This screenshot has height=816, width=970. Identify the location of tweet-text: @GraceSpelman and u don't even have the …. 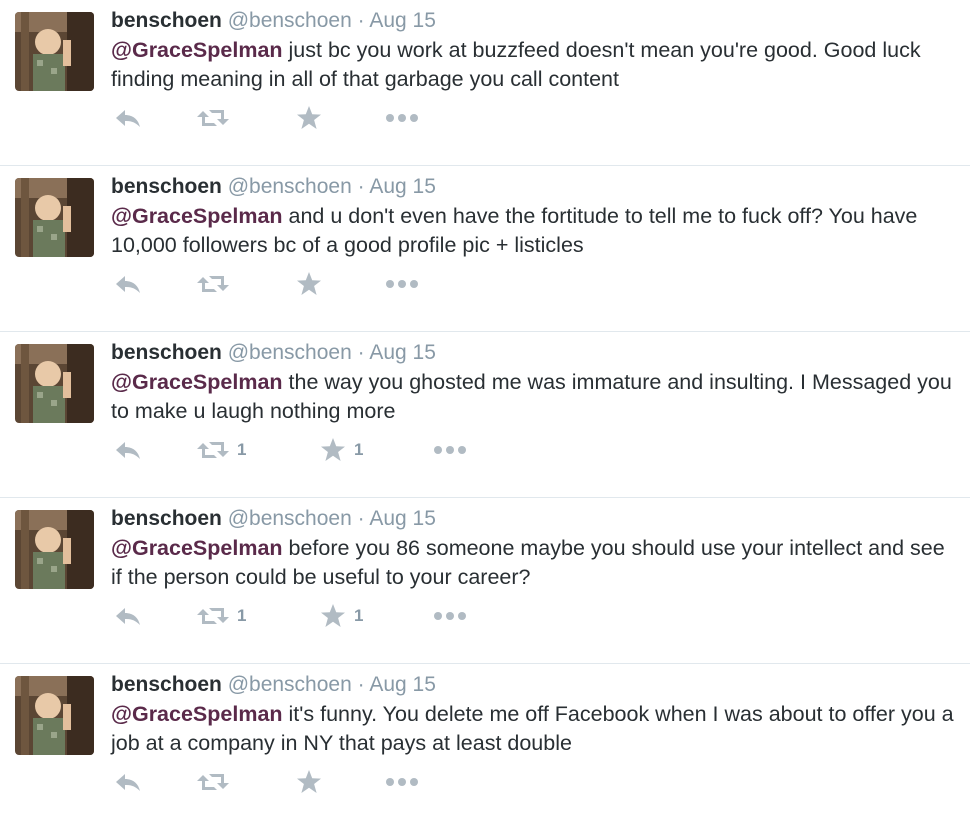
(535, 231).